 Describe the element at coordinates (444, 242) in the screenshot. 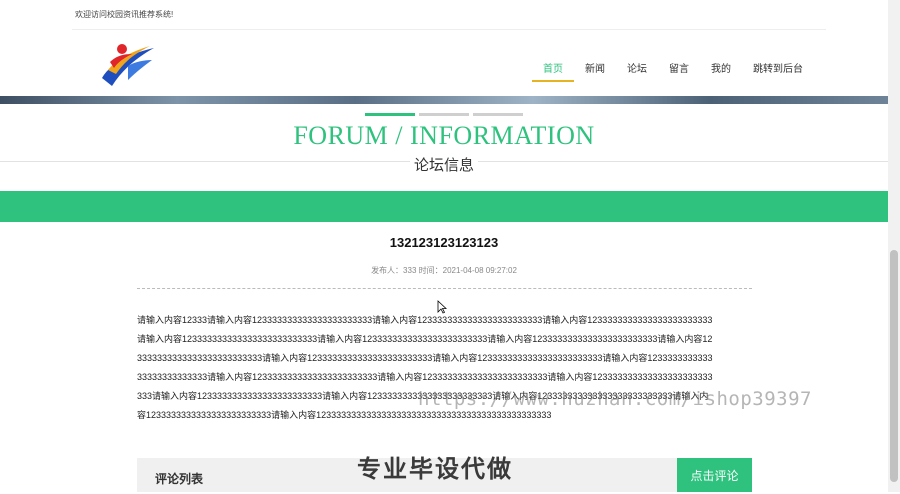

I see `article-title: 132123123123123` at that location.